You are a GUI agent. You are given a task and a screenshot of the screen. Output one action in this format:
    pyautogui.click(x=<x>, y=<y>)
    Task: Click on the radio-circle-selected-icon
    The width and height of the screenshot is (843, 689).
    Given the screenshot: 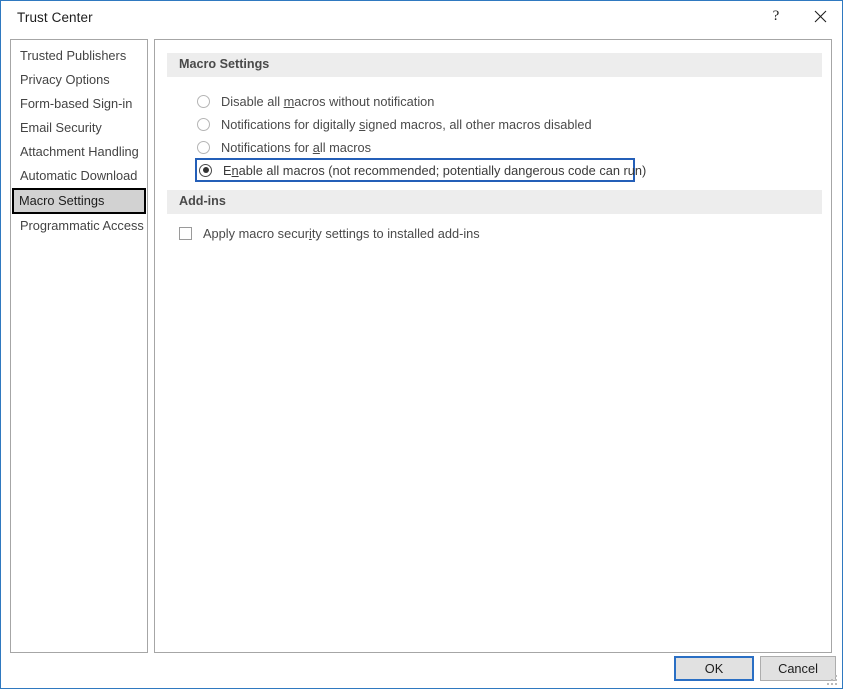 What is the action you would take?
    pyautogui.click(x=205, y=170)
    